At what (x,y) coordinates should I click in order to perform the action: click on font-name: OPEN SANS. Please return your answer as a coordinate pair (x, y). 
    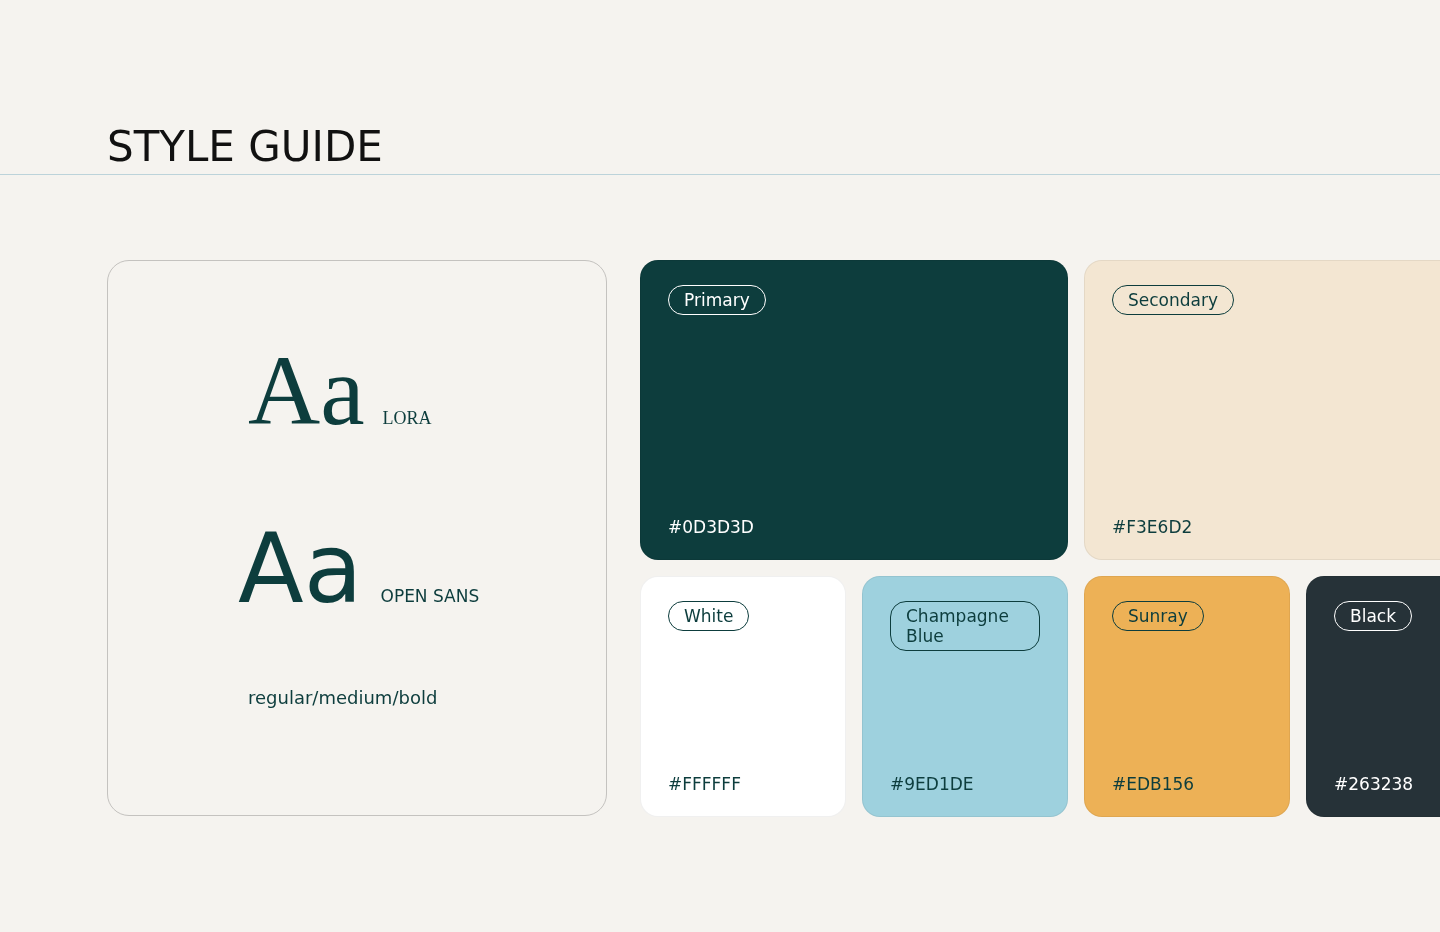
    Looking at the image, I should click on (430, 596).